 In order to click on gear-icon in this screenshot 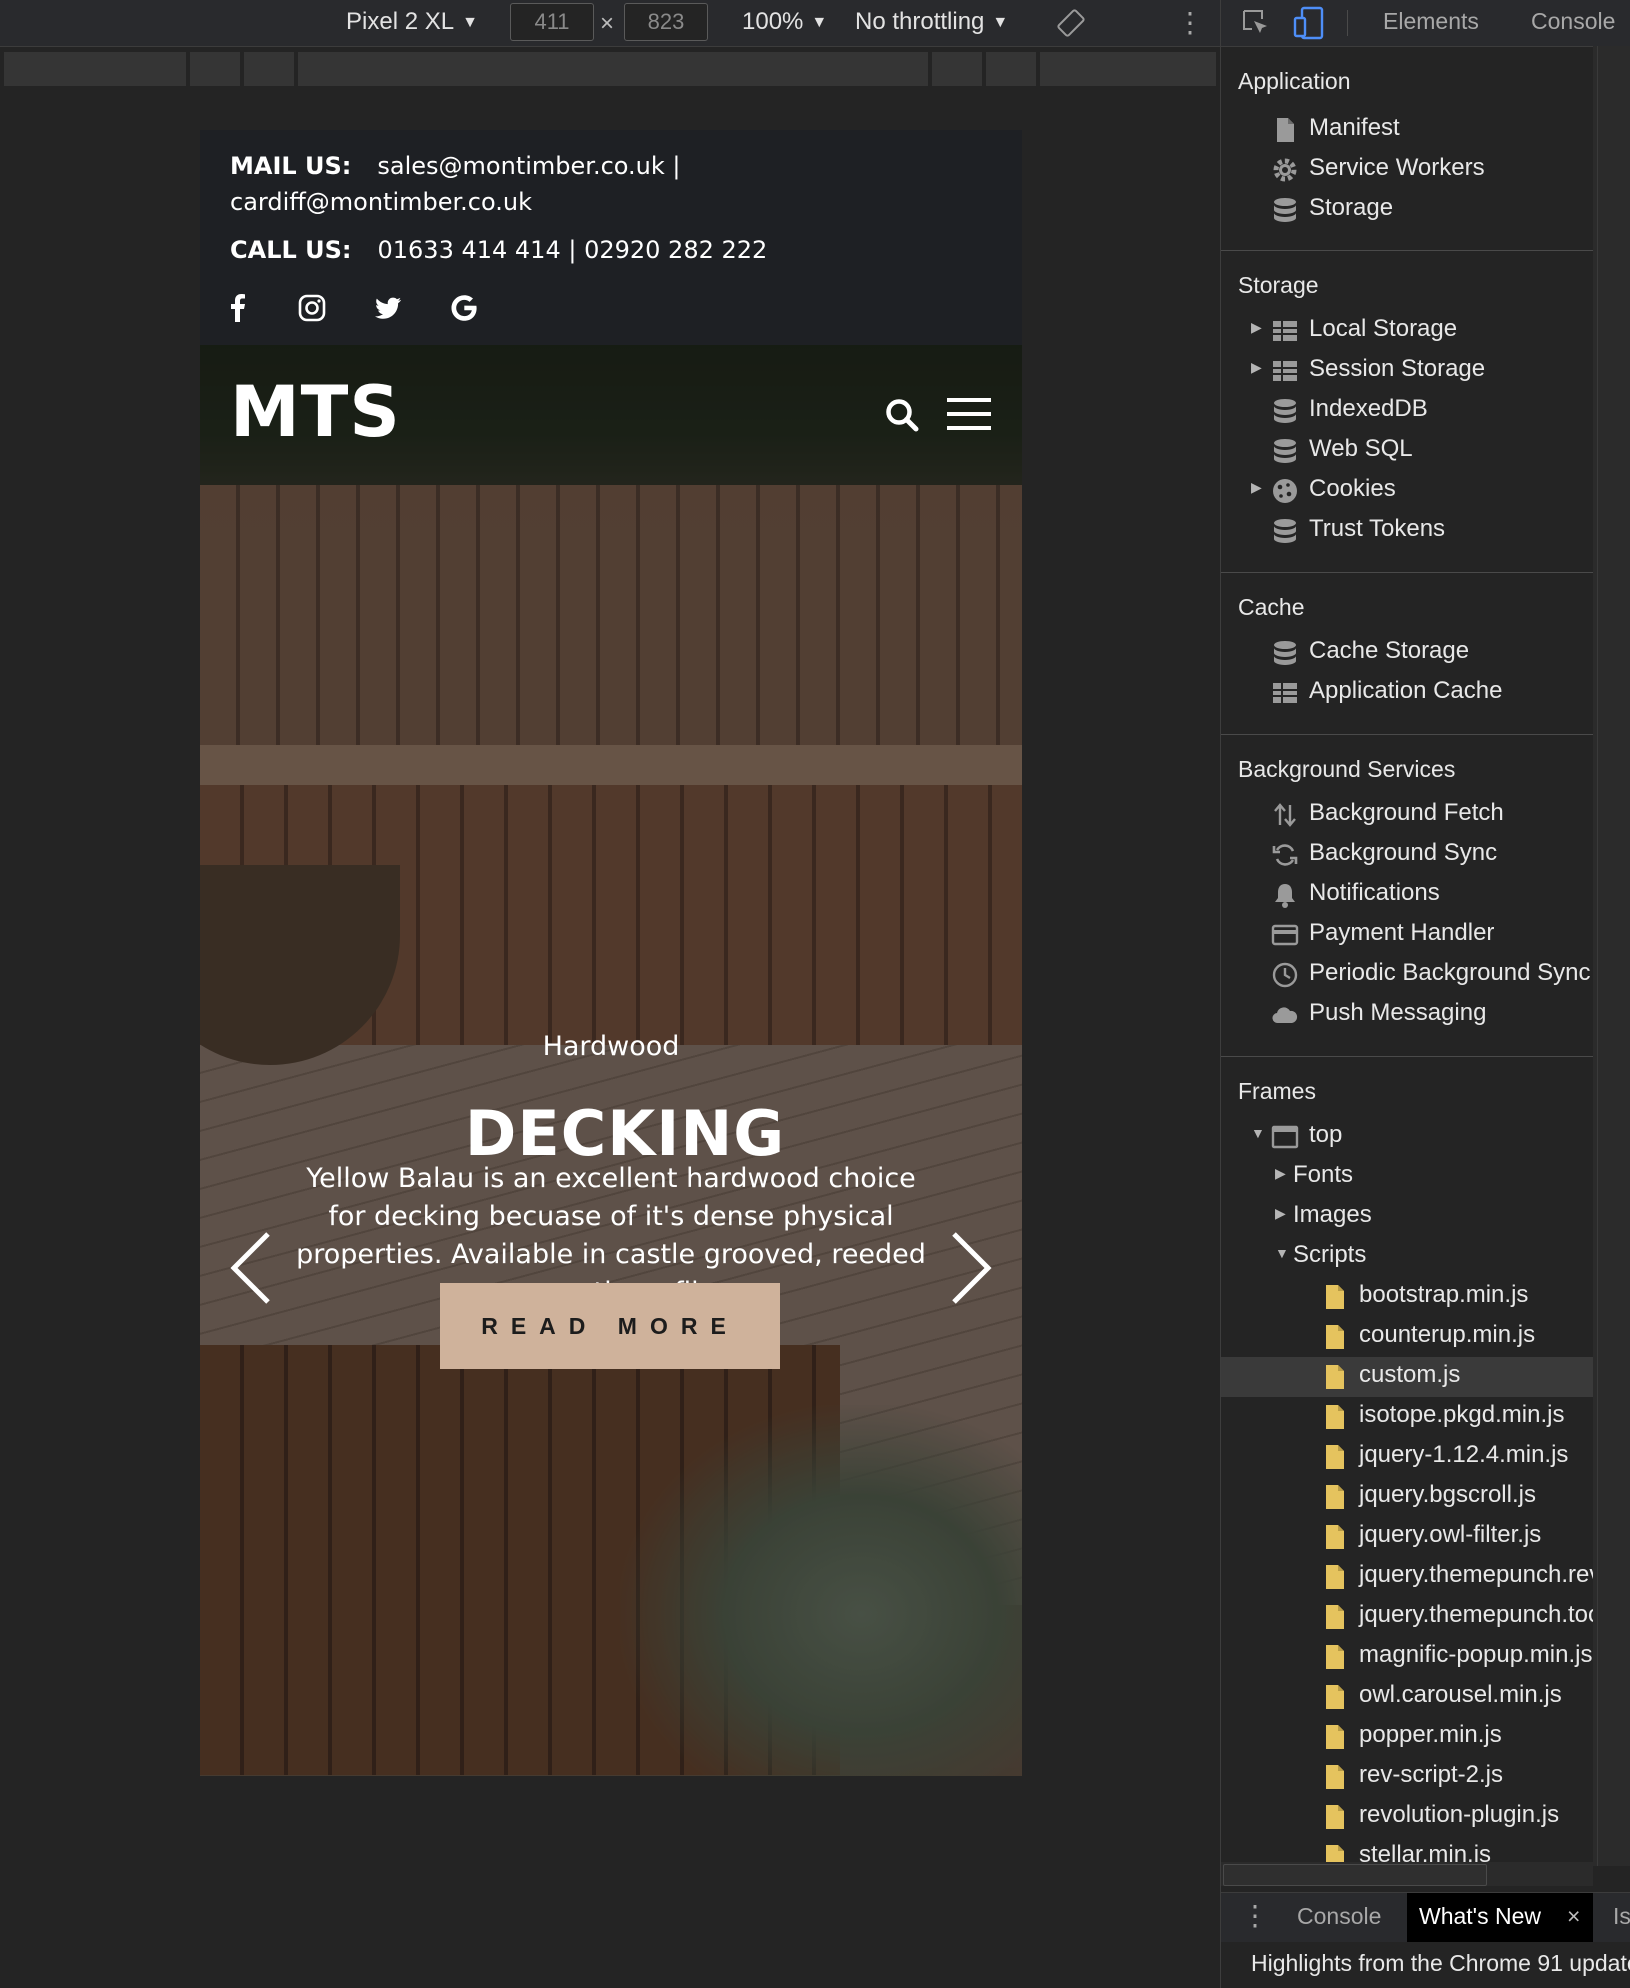, I will do `click(1285, 170)`.